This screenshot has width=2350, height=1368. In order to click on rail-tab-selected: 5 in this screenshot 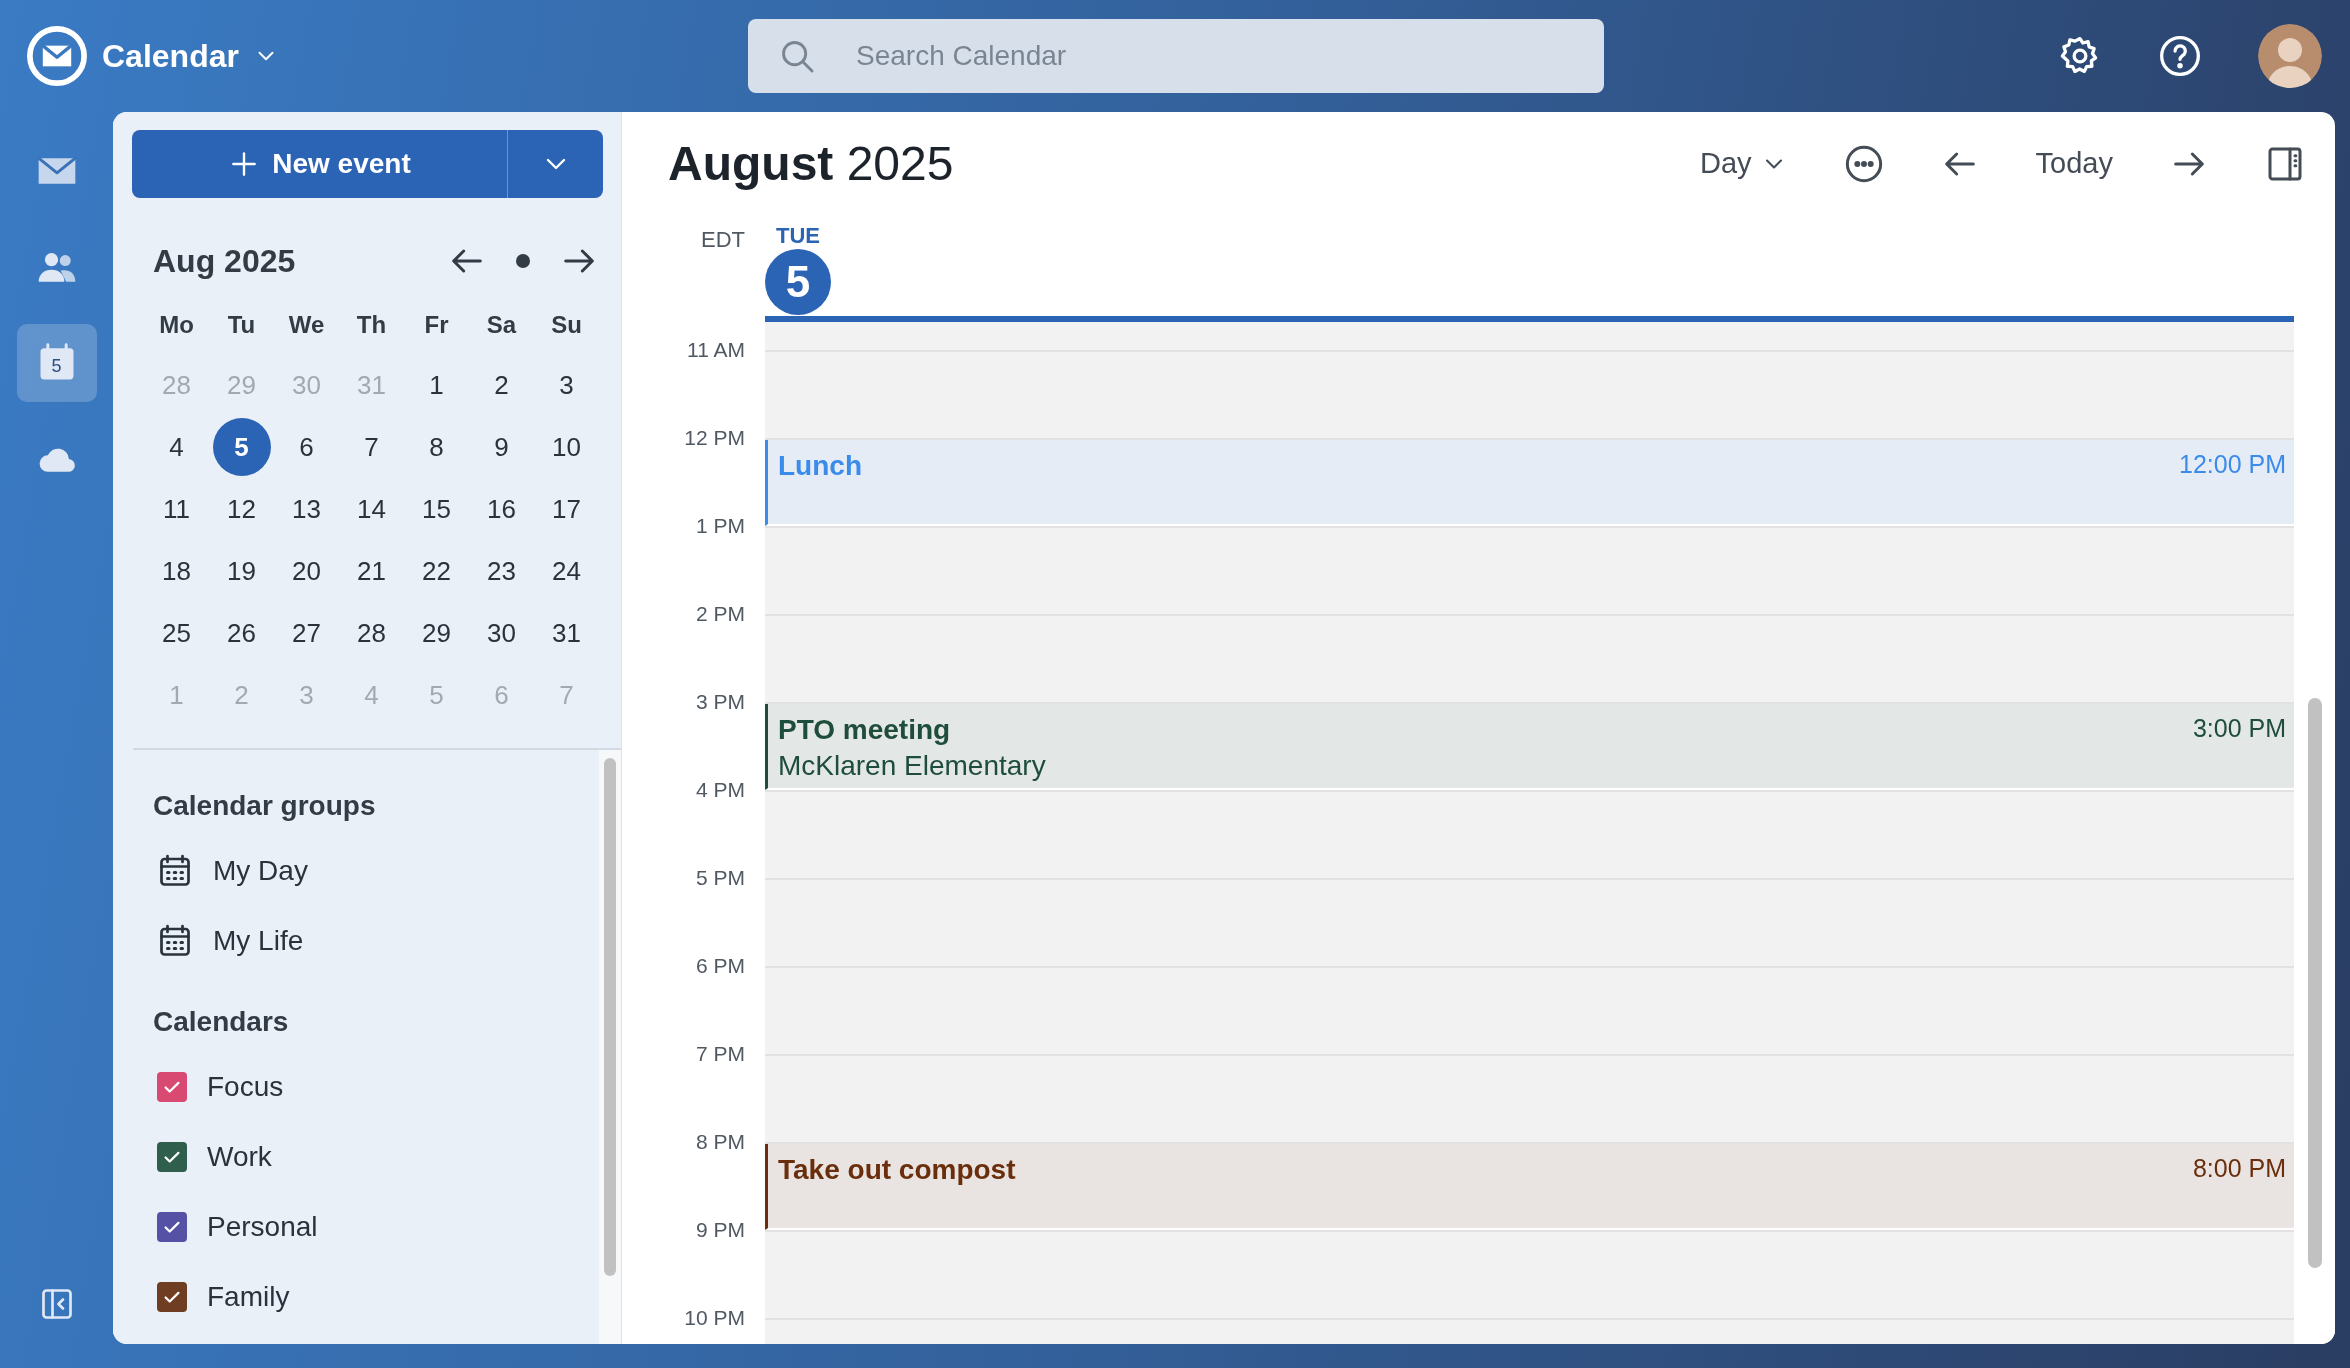, I will do `click(56, 363)`.